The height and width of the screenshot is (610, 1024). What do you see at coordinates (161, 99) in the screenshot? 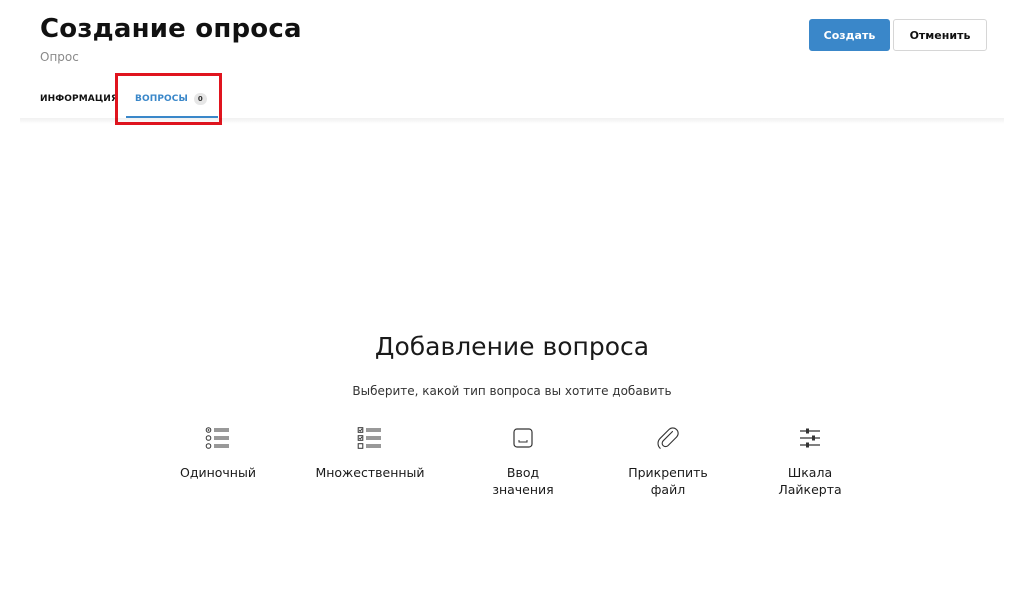
I see `tab-questions-label: ВОПРОСЫ` at bounding box center [161, 99].